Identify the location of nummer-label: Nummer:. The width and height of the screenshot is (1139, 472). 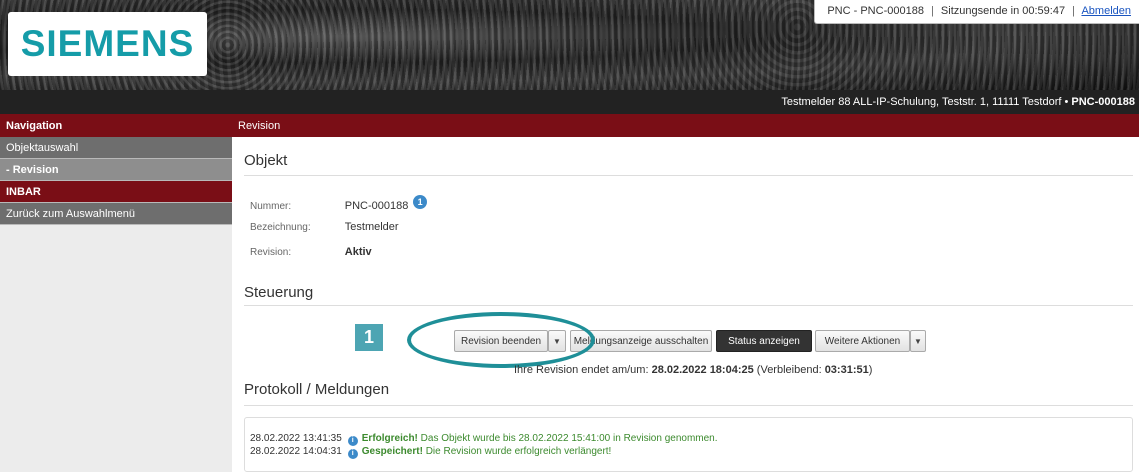
(271, 206).